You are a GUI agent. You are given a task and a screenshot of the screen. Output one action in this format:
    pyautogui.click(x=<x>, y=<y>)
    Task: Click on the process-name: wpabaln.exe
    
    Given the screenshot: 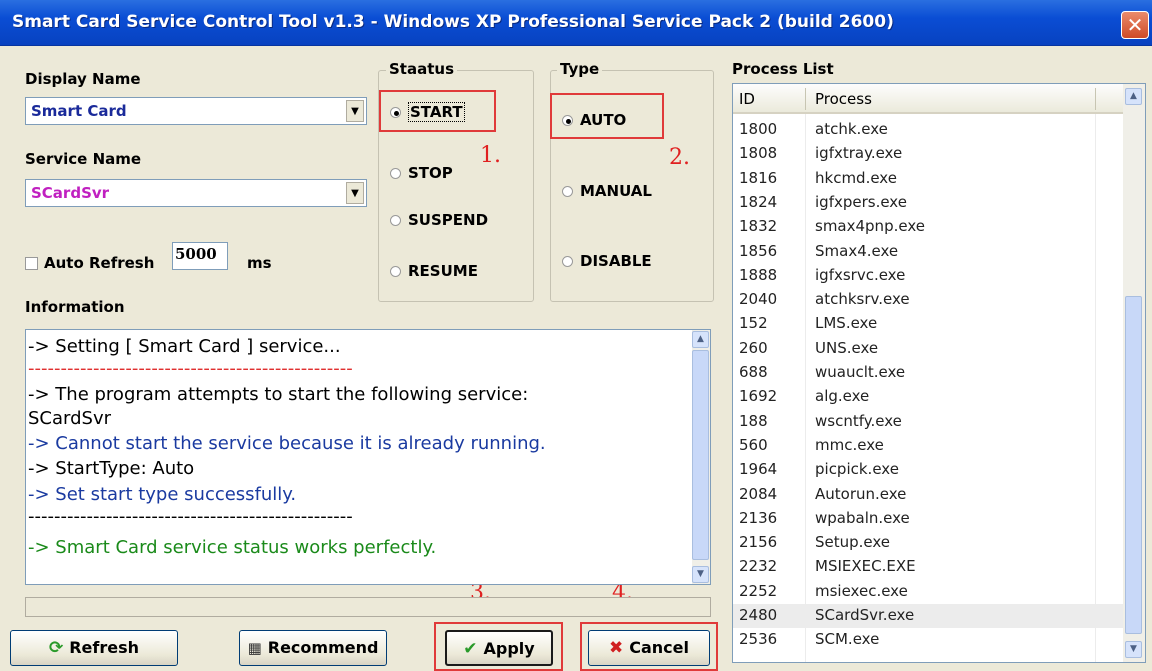 What is the action you would take?
    pyautogui.click(x=862, y=517)
    